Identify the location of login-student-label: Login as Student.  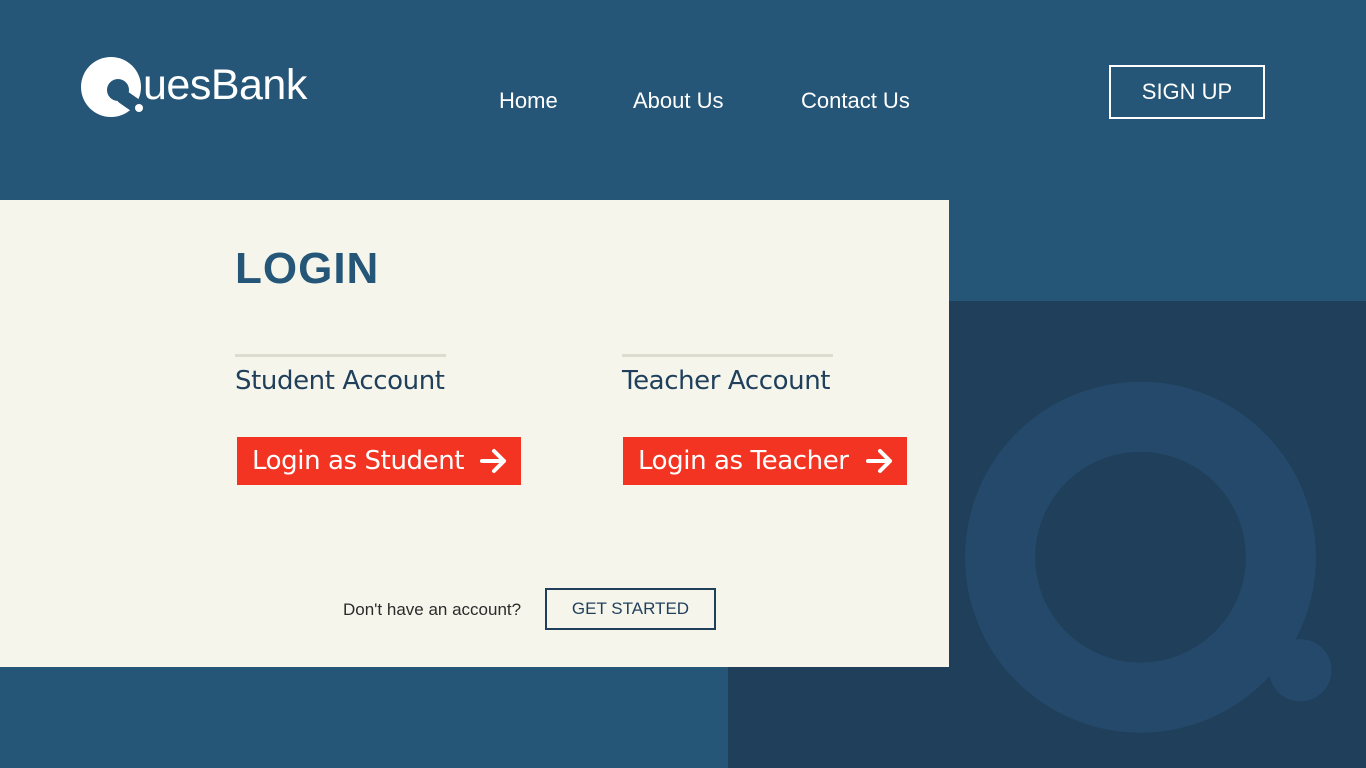
(358, 461).